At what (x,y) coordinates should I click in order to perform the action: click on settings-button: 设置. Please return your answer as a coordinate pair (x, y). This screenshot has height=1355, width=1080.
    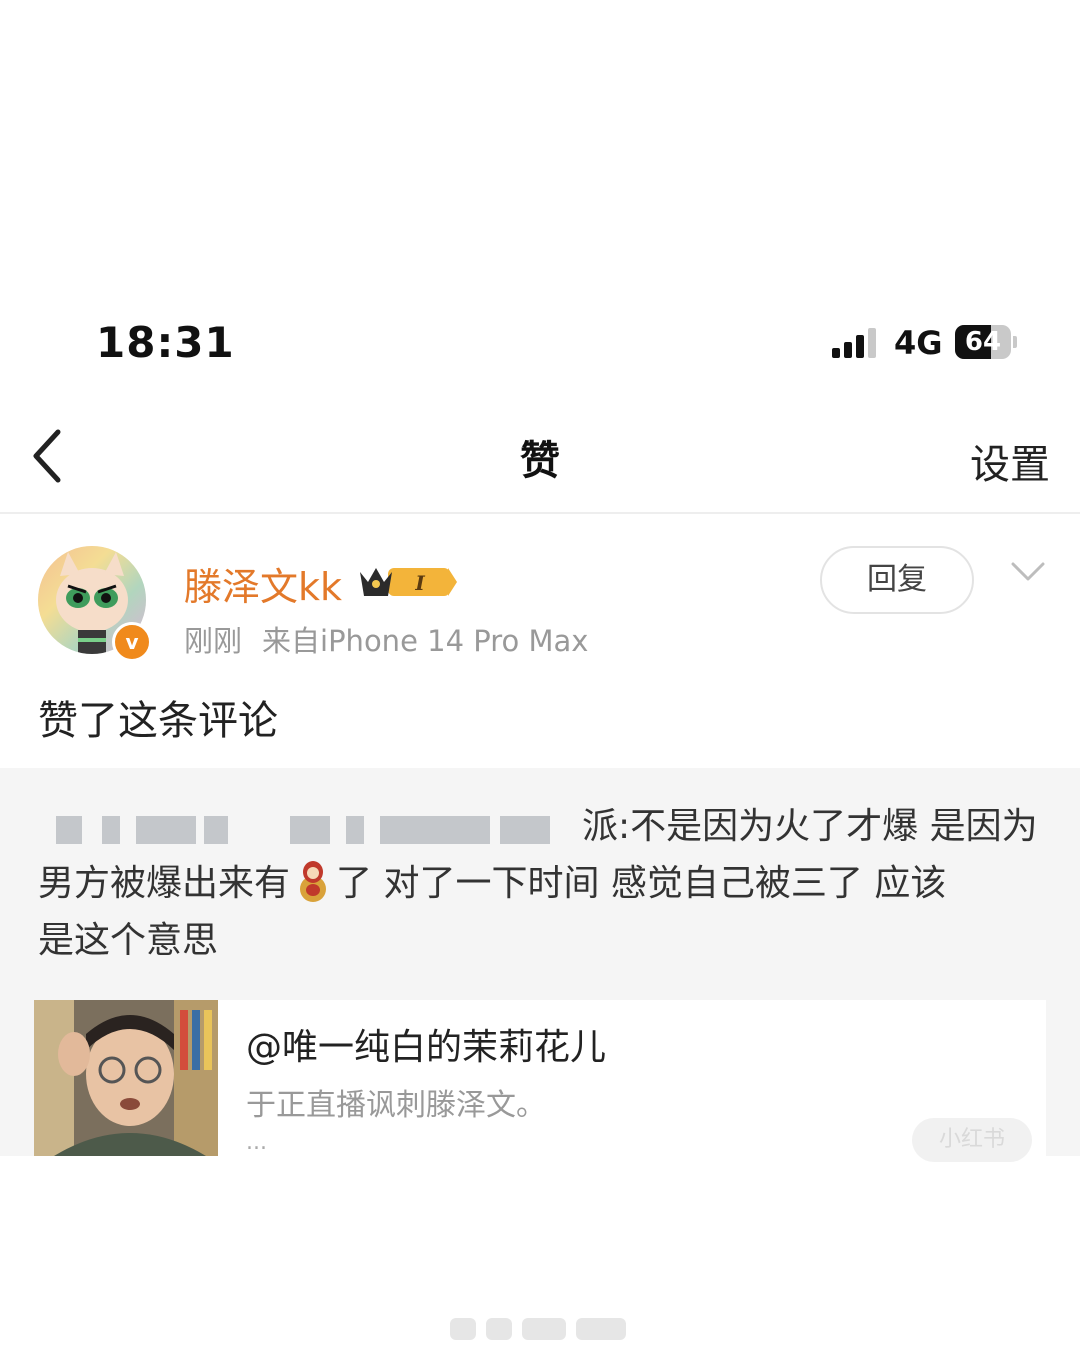
    Looking at the image, I should click on (1010, 461).